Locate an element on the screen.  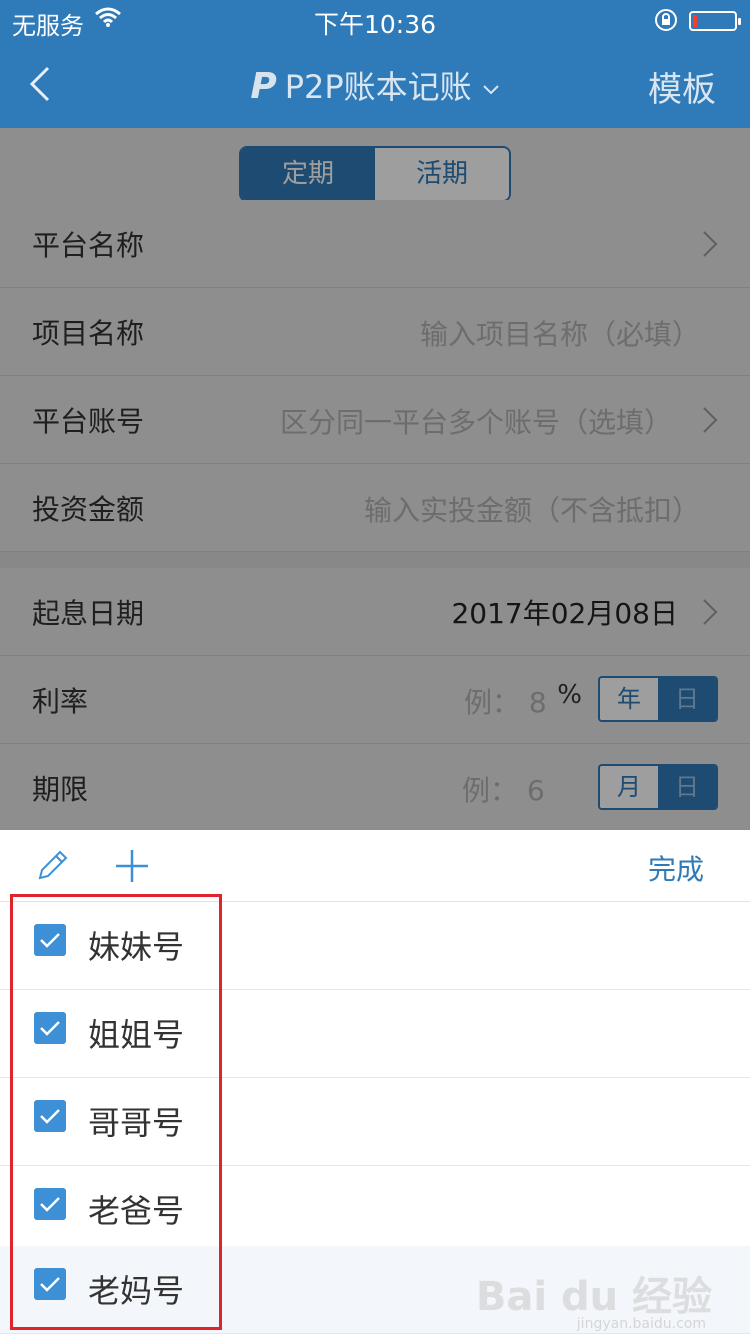
top-bar: 无服务 下午10:36 P P2P账本记账 模板 is located at coordinates (375, 64).